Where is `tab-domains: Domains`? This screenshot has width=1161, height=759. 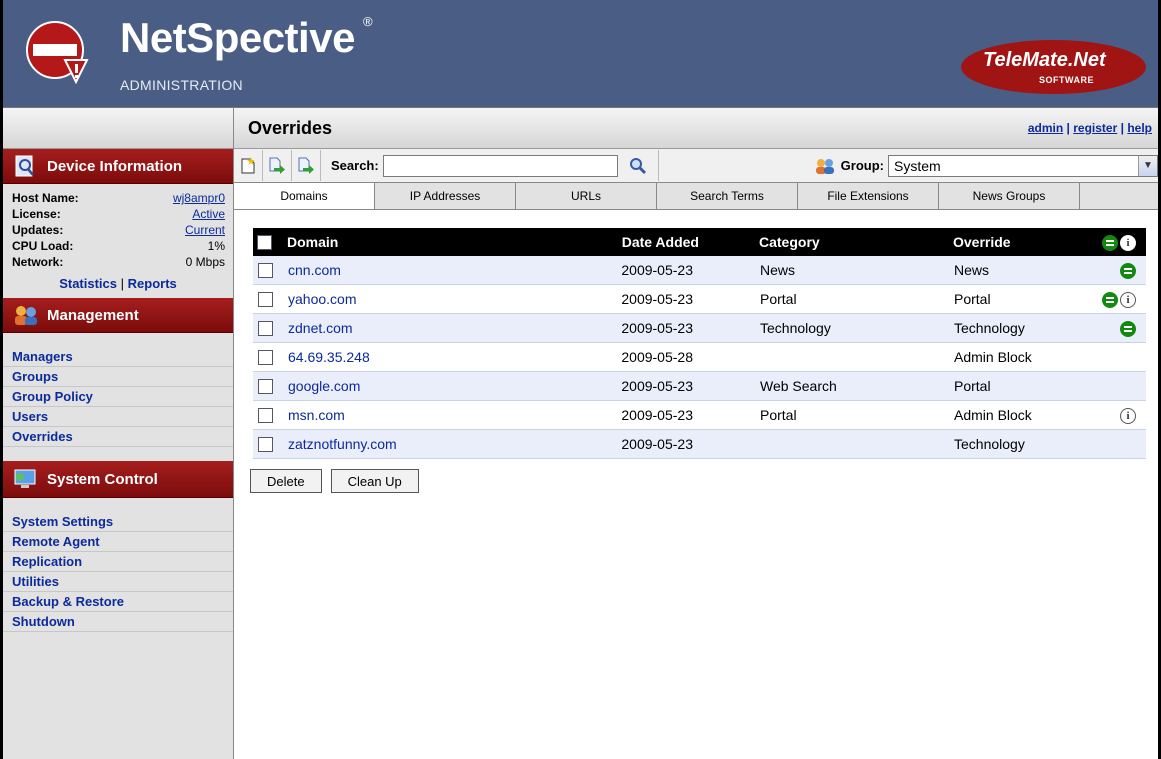 tab-domains: Domains is located at coordinates (304, 196).